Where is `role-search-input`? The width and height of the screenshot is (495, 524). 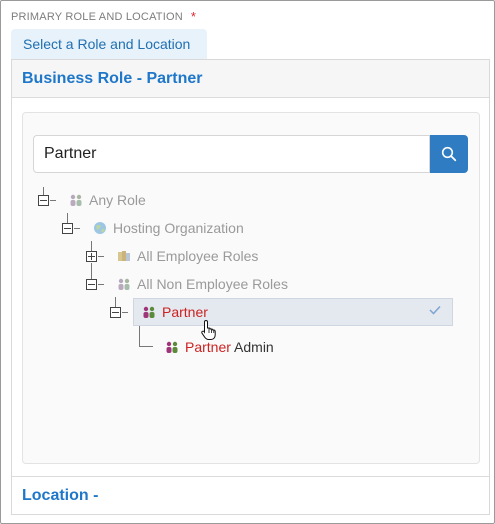 role-search-input is located at coordinates (231, 154).